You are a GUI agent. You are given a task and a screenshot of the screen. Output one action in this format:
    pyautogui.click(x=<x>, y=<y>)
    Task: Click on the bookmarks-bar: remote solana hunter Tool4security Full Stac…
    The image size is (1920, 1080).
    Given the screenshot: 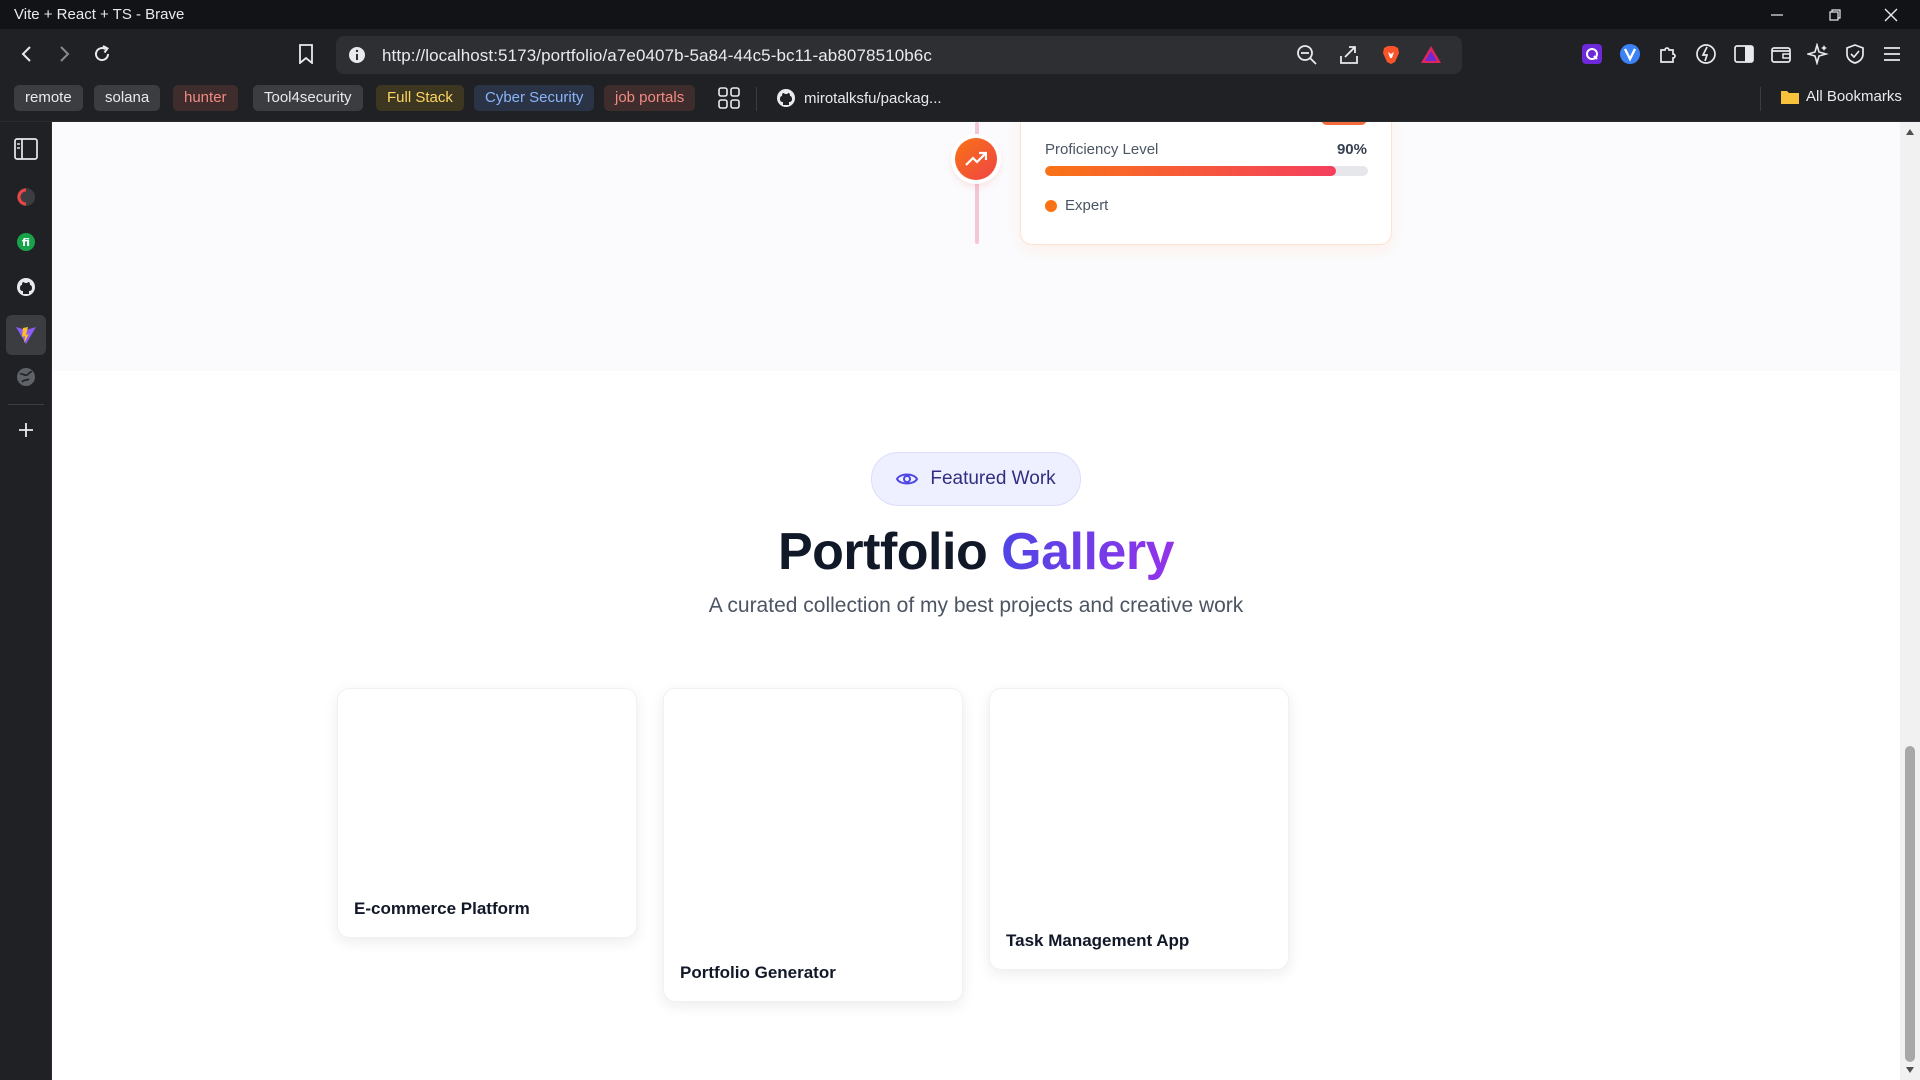 What is the action you would take?
    pyautogui.click(x=960, y=100)
    